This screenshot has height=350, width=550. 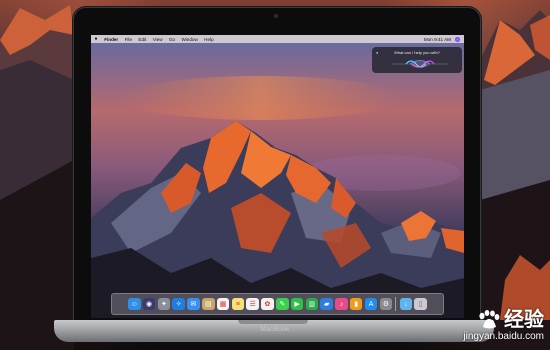 What do you see at coordinates (172, 39) in the screenshot?
I see `menu-go: Go` at bounding box center [172, 39].